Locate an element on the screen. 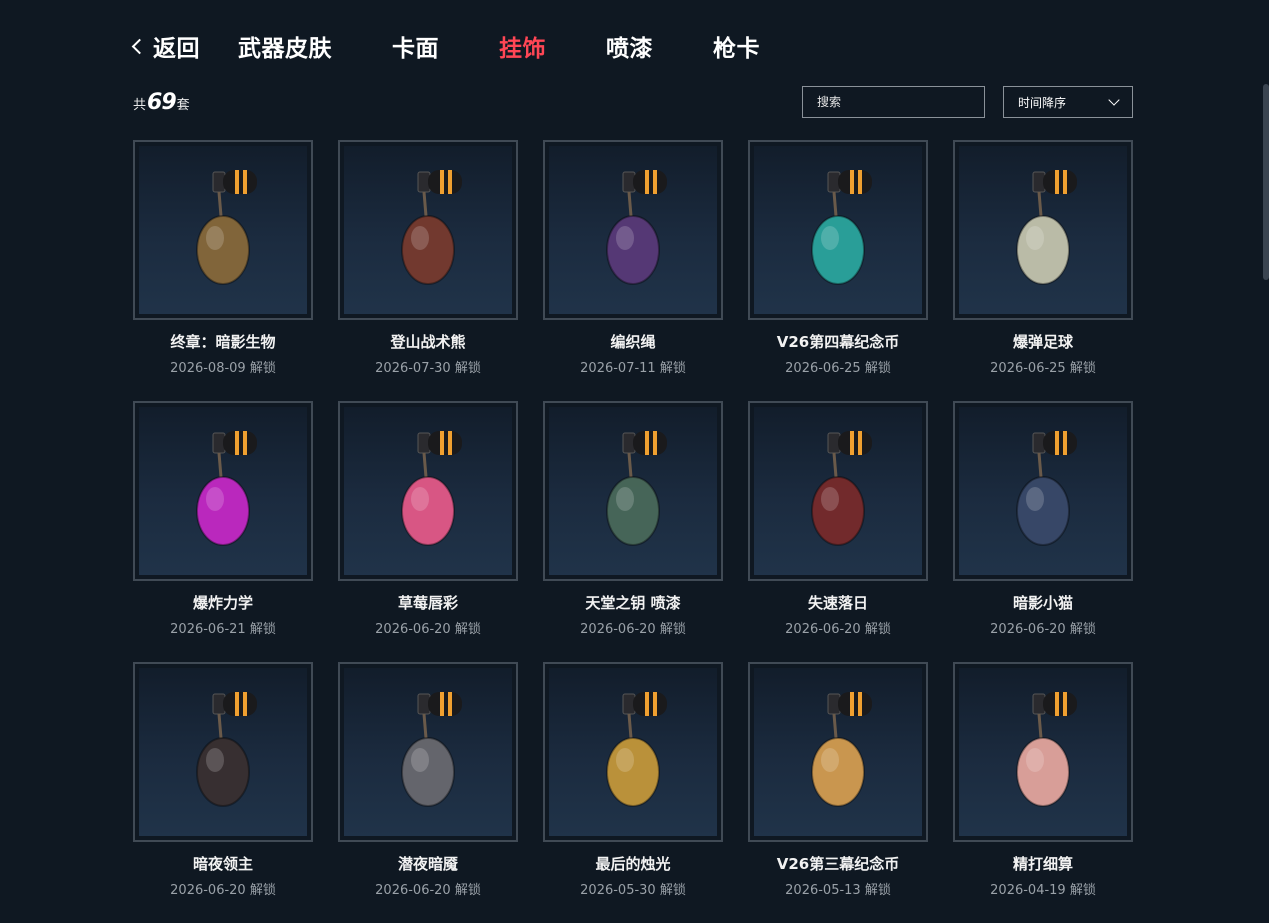 This screenshot has height=923, width=1269. top-nav: 返回 武器皮肤 卡面 挂饰 喷漆 枪卡 is located at coordinates (445, 46).